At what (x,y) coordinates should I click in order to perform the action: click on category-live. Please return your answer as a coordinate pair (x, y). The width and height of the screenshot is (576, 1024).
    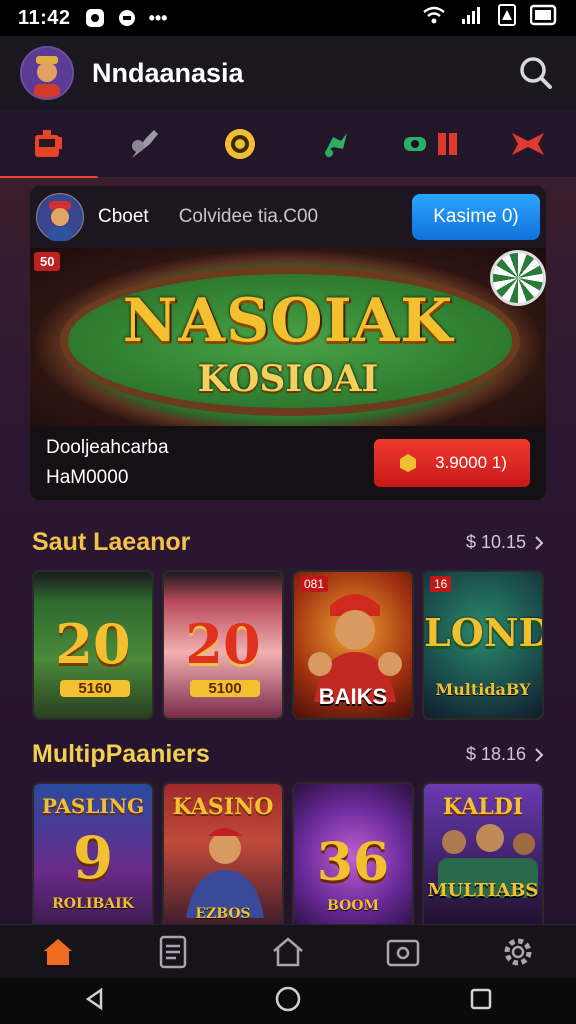
    Looking at the image, I should click on (336, 144).